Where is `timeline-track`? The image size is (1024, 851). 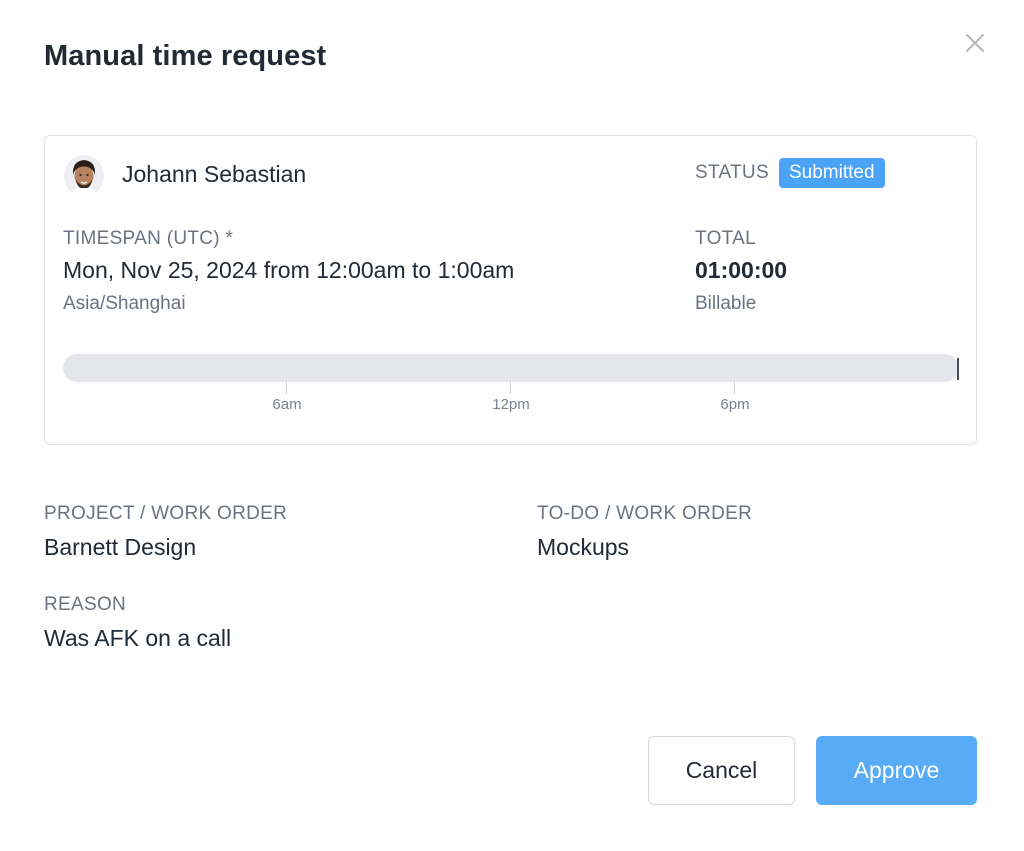 timeline-track is located at coordinates (511, 368).